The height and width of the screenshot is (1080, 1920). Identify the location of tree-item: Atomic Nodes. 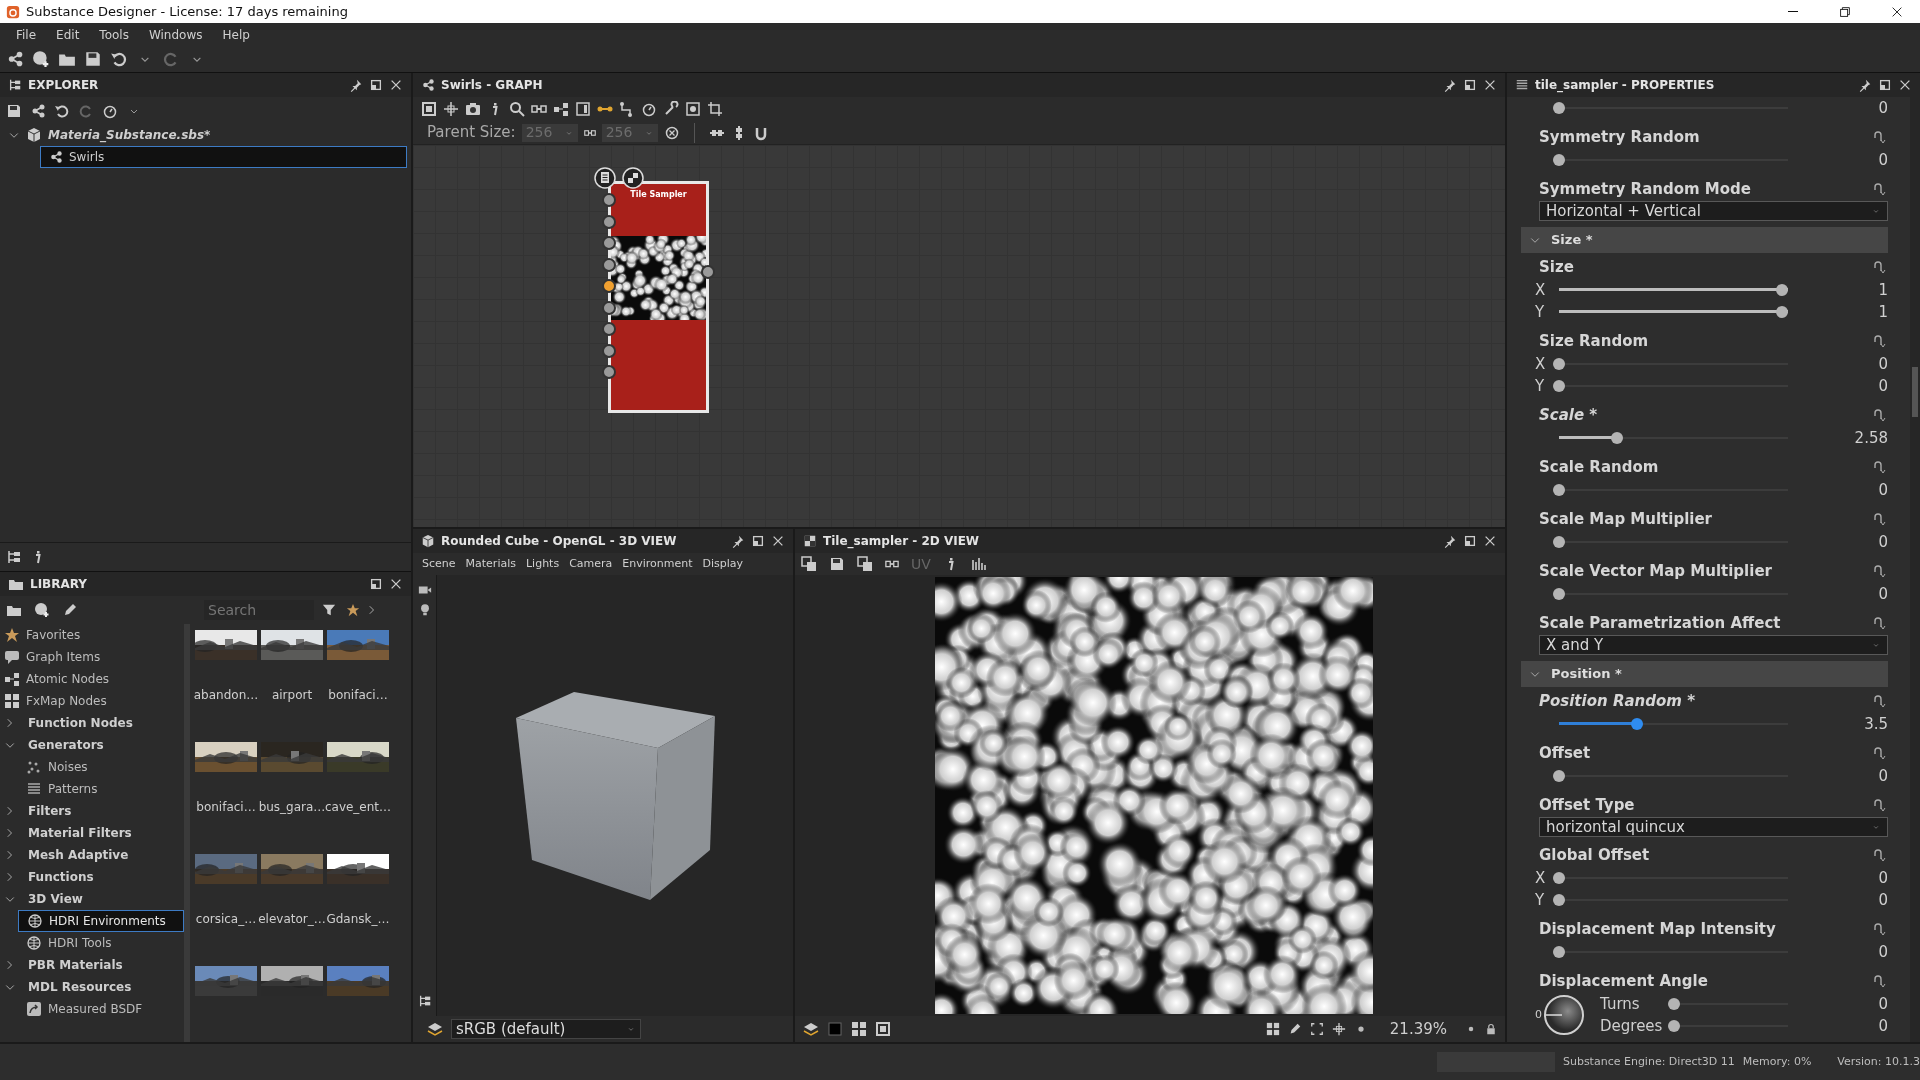
(92, 679).